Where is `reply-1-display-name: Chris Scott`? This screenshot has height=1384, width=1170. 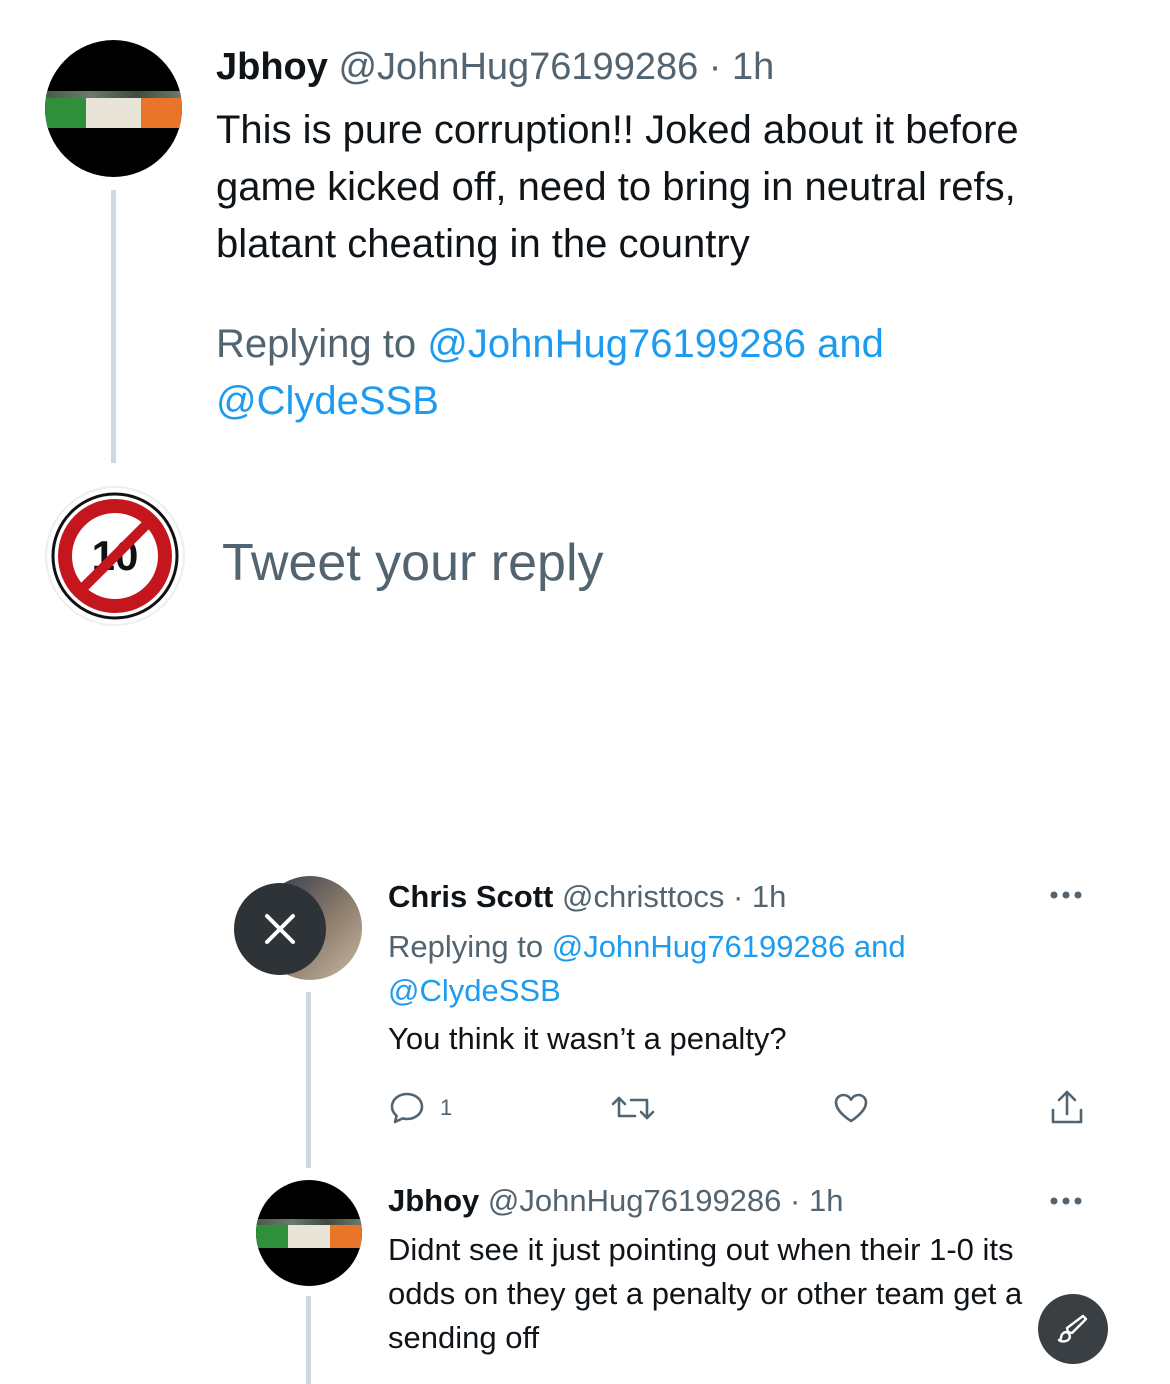
reply-1-display-name: Chris Scott is located at coordinates (470, 896).